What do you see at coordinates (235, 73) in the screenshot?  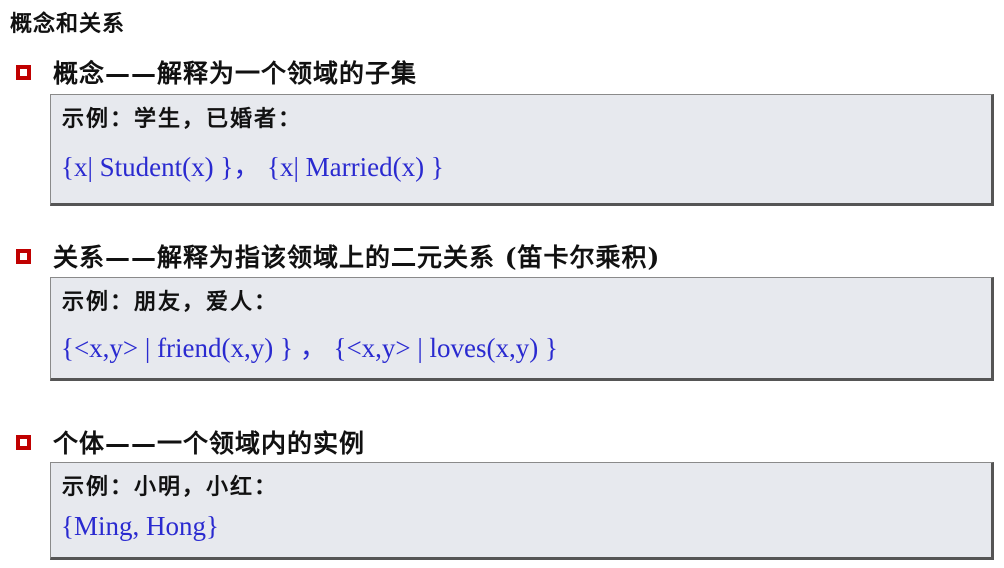 I see `section-concept-title: 概念——解释为一个领域的子集` at bounding box center [235, 73].